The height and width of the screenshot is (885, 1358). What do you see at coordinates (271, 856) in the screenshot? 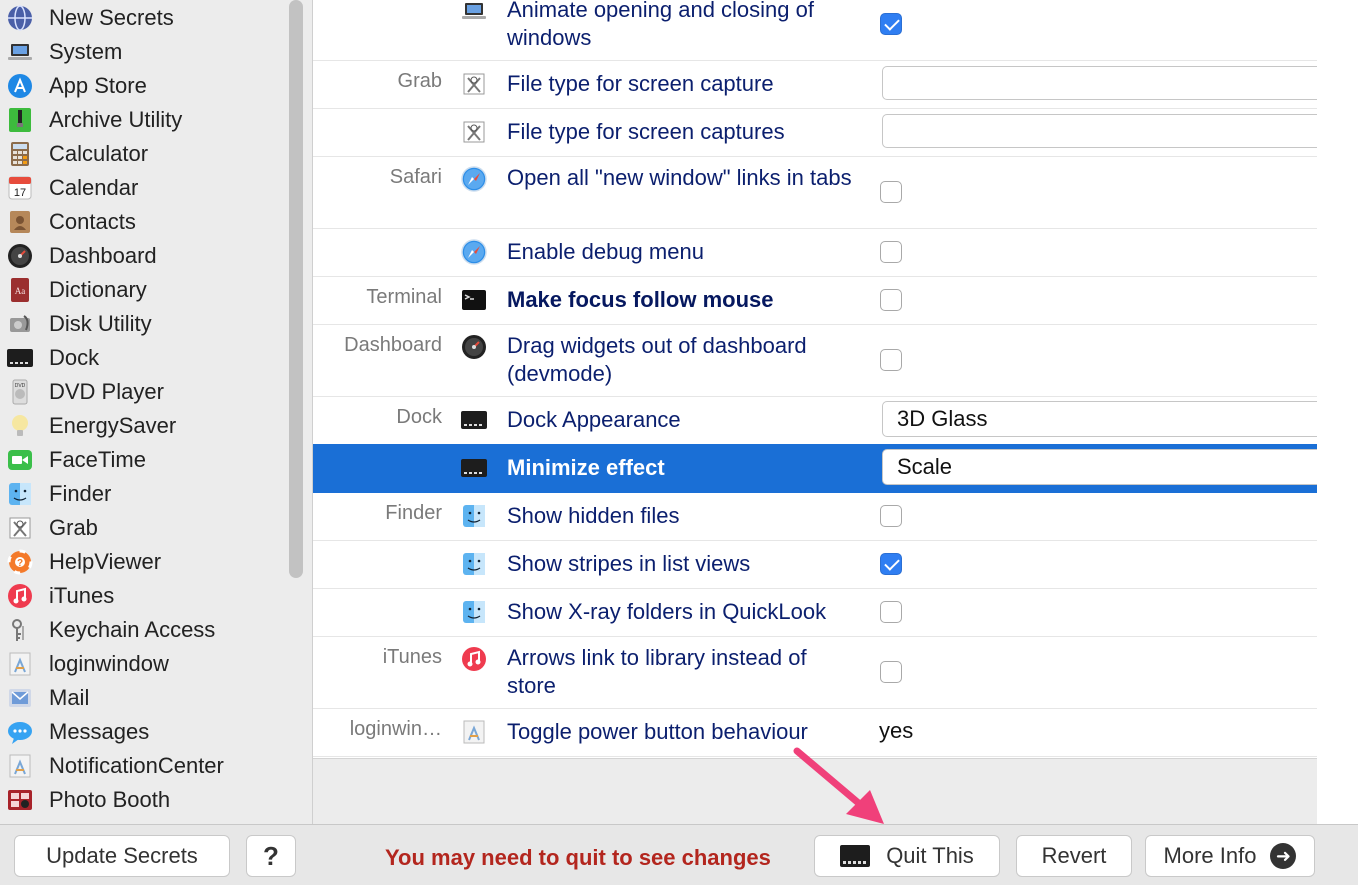
I see `help-button: ?` at bounding box center [271, 856].